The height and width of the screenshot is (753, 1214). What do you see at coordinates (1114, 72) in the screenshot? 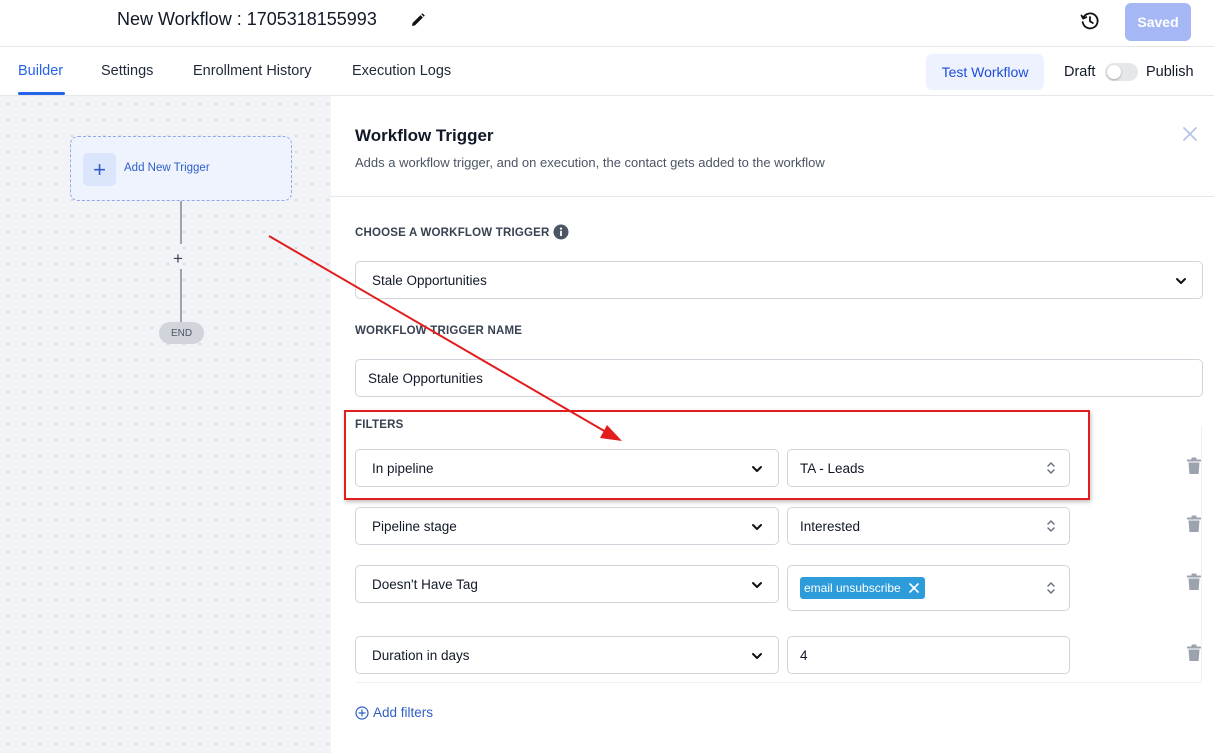
I see `toggle-knob` at bounding box center [1114, 72].